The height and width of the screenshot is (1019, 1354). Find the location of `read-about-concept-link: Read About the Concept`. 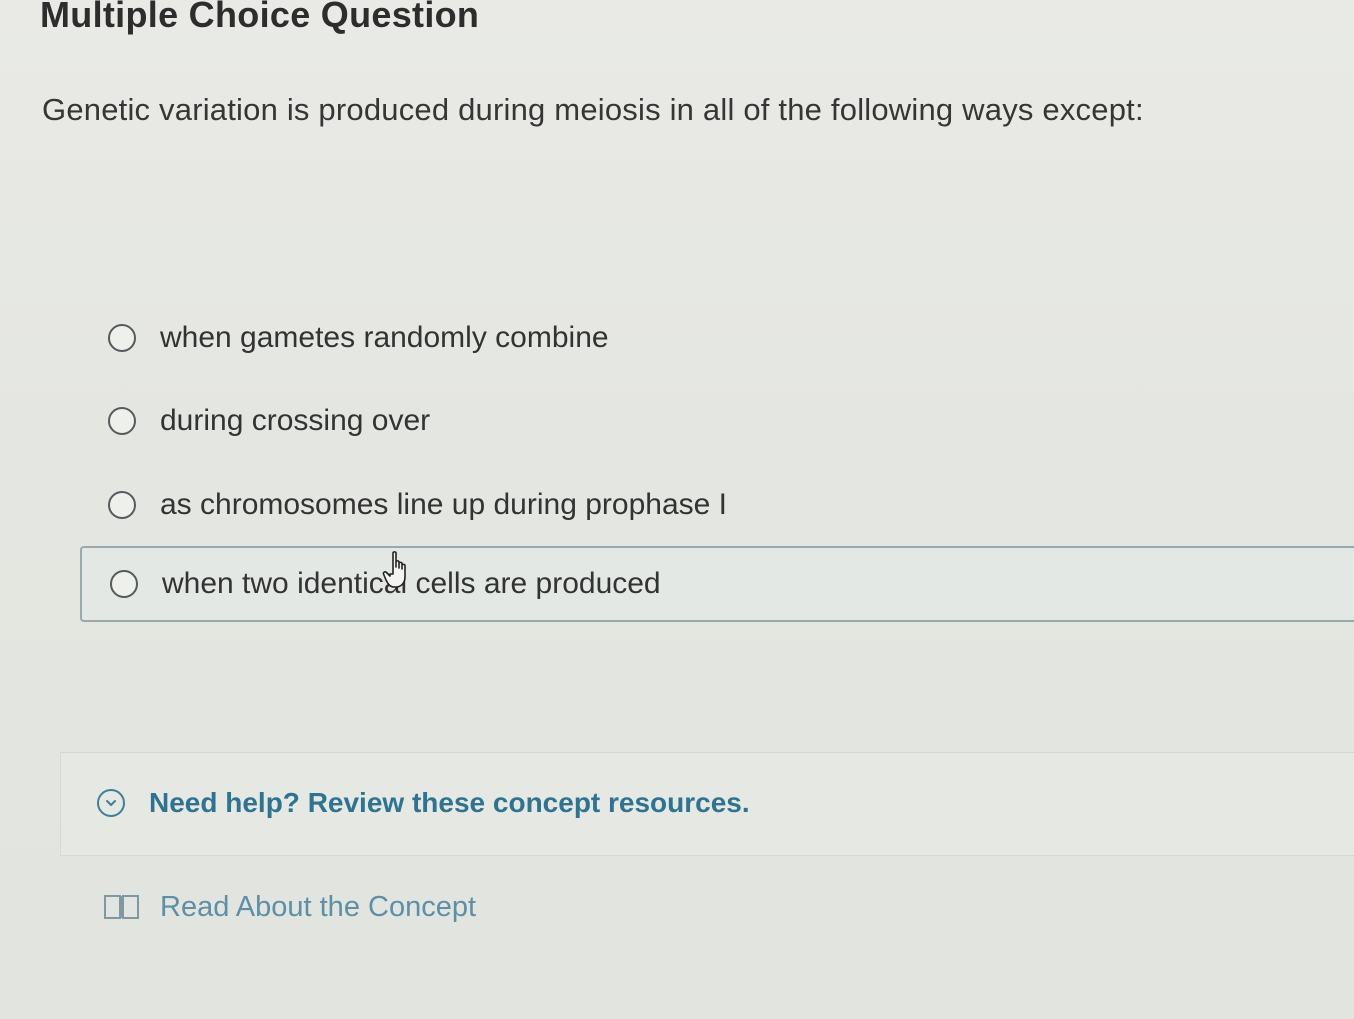

read-about-concept-link: Read About the Concept is located at coordinates (289, 907).